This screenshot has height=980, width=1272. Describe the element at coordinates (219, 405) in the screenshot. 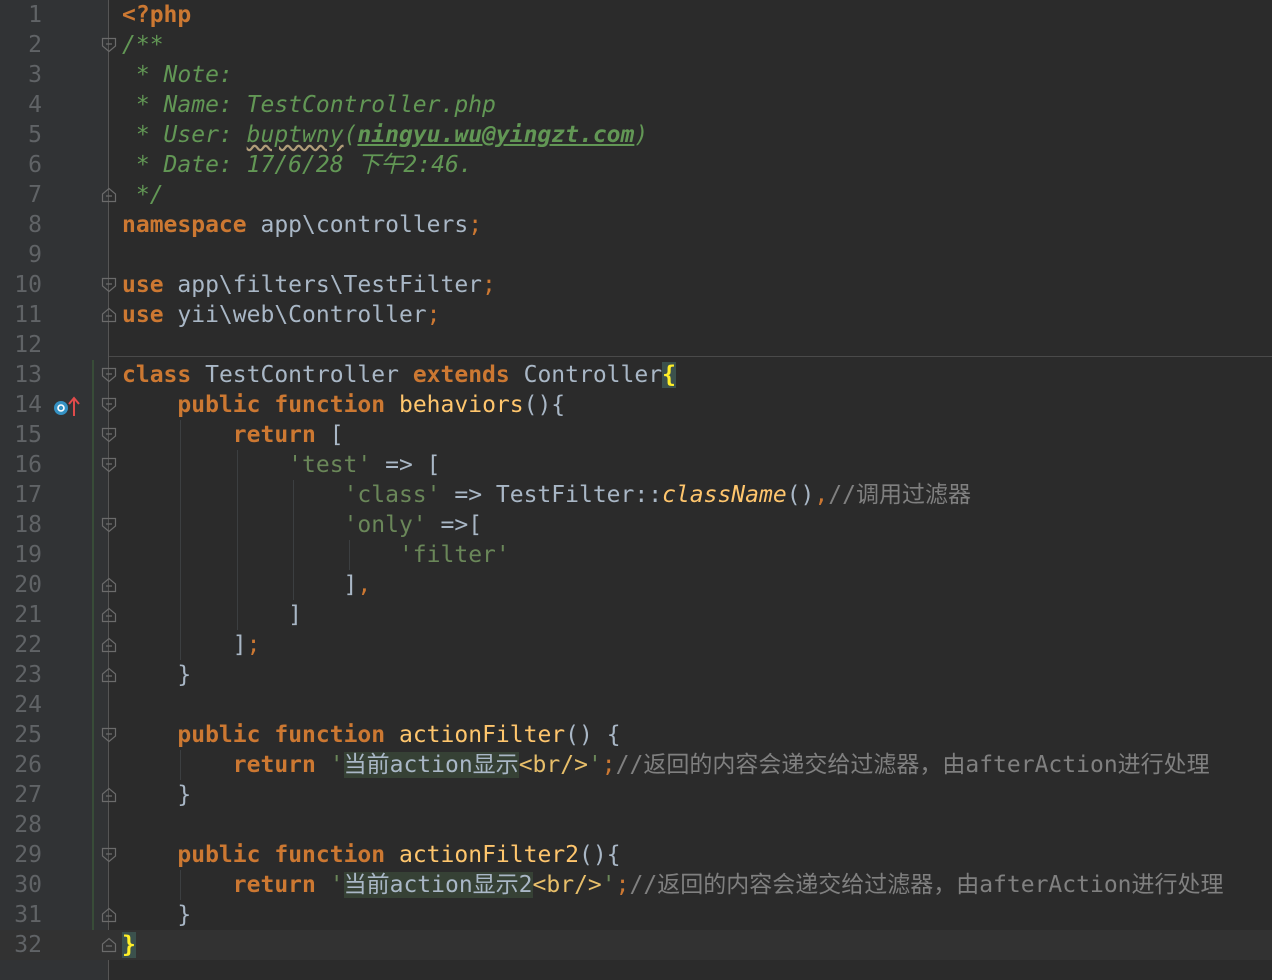

I see `code-token: public` at that location.